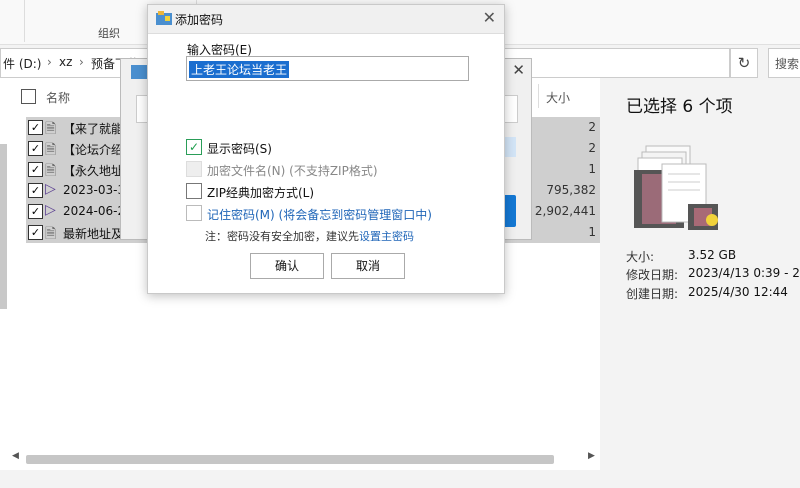 This screenshot has width=800, height=488. I want to click on security-note: 注：密码没有安全加密，建议先设置主密码, so click(309, 236).